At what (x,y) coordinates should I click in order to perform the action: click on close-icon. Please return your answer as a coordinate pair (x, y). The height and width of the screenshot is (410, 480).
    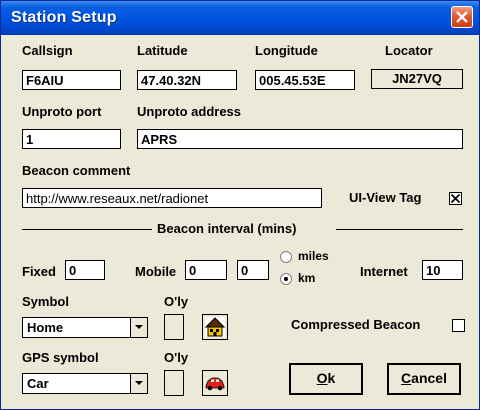
    Looking at the image, I should click on (462, 17).